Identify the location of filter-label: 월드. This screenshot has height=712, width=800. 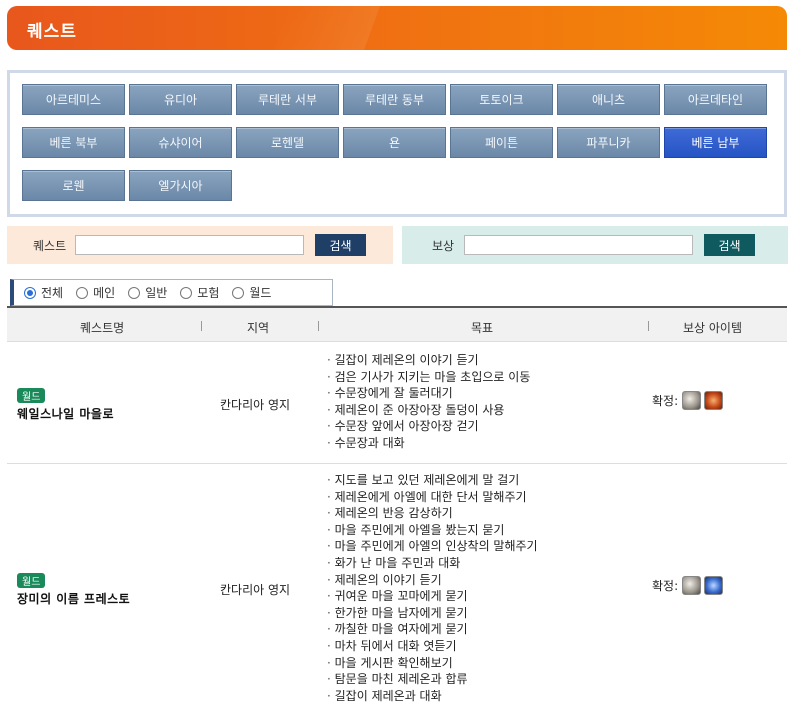
(260, 293).